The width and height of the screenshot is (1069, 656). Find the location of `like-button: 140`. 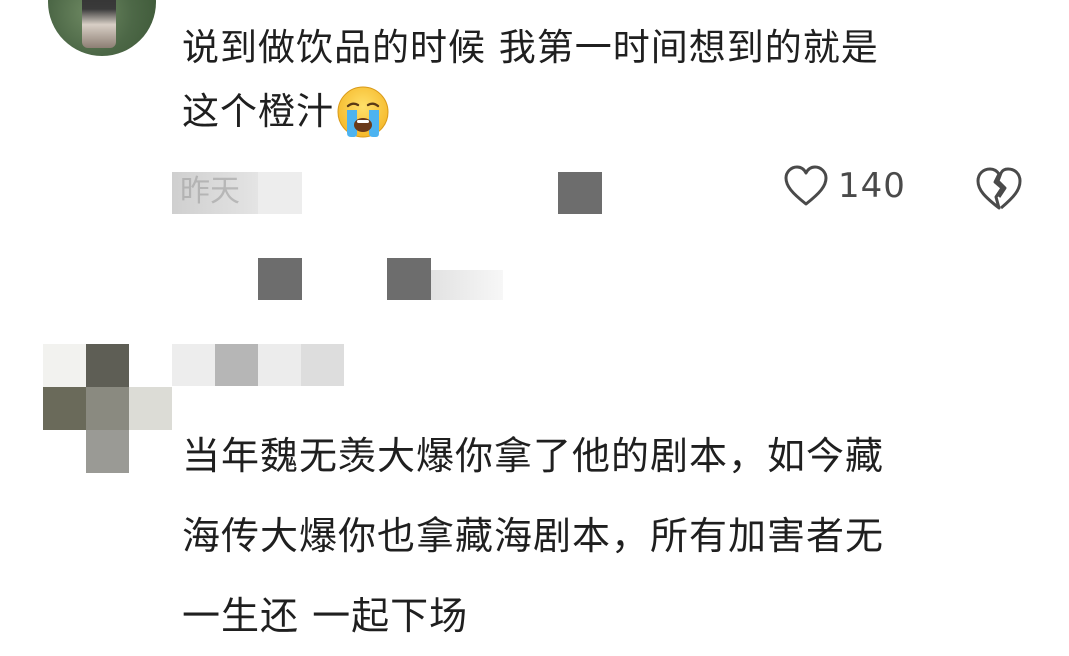

like-button: 140 is located at coordinates (844, 186).